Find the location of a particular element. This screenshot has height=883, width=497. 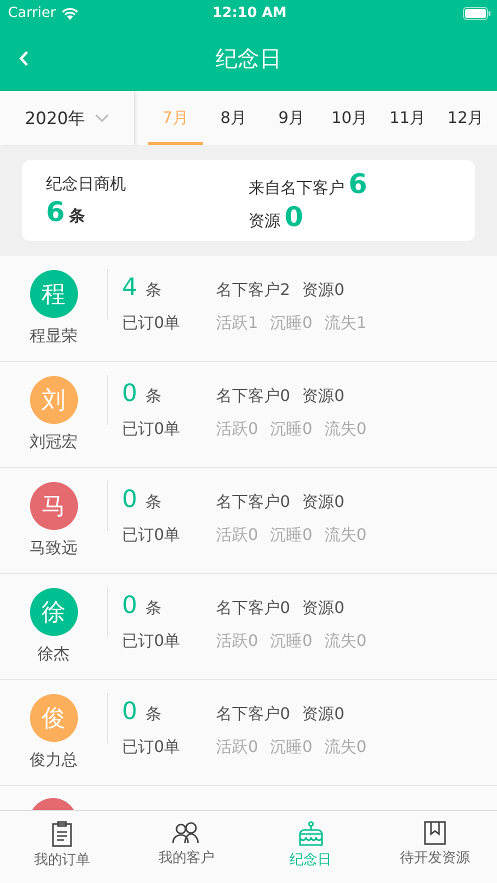

avatar: 马 is located at coordinates (54, 506).